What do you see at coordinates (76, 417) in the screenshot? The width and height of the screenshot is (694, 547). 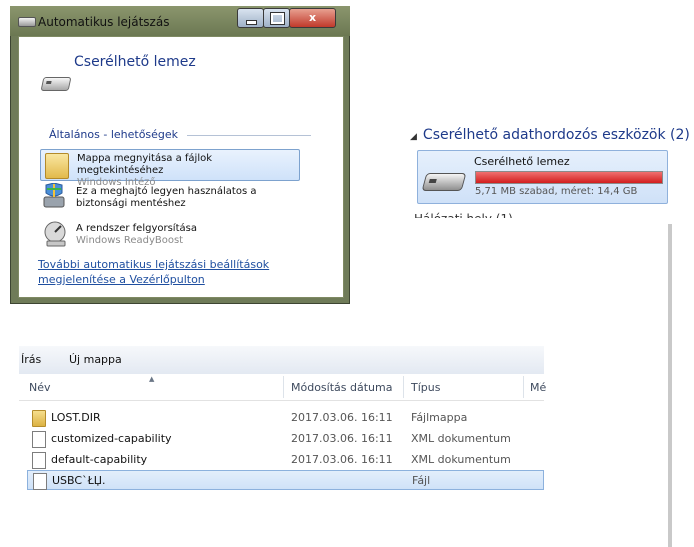 I see `file-name: LOST.DIR` at bounding box center [76, 417].